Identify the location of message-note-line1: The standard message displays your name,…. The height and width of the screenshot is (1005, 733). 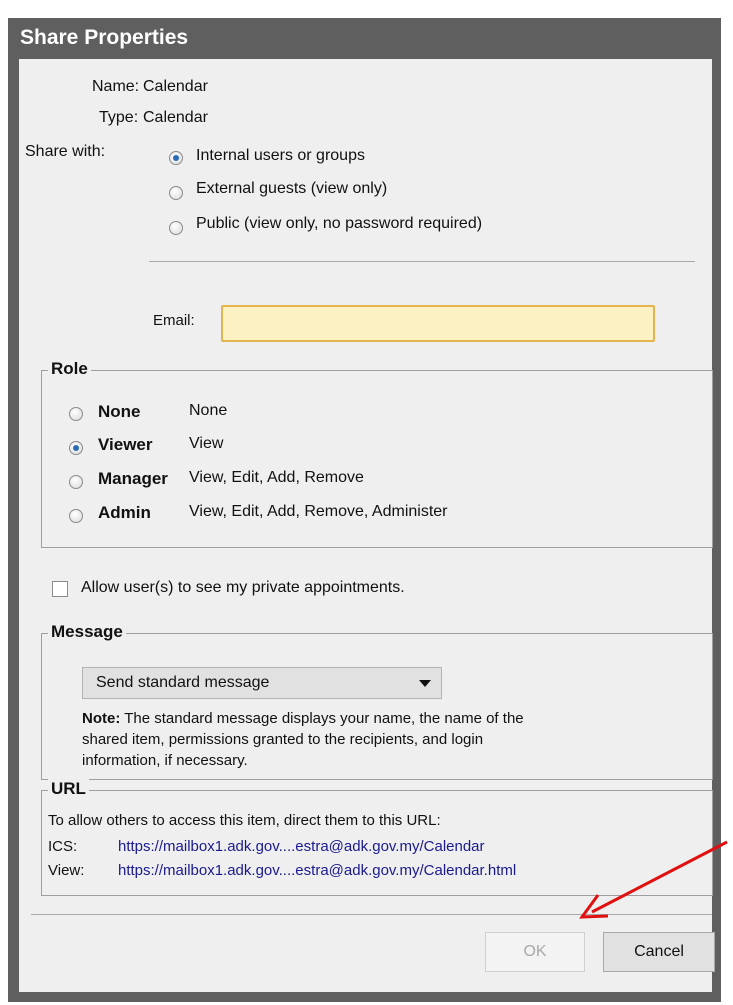
(324, 718).